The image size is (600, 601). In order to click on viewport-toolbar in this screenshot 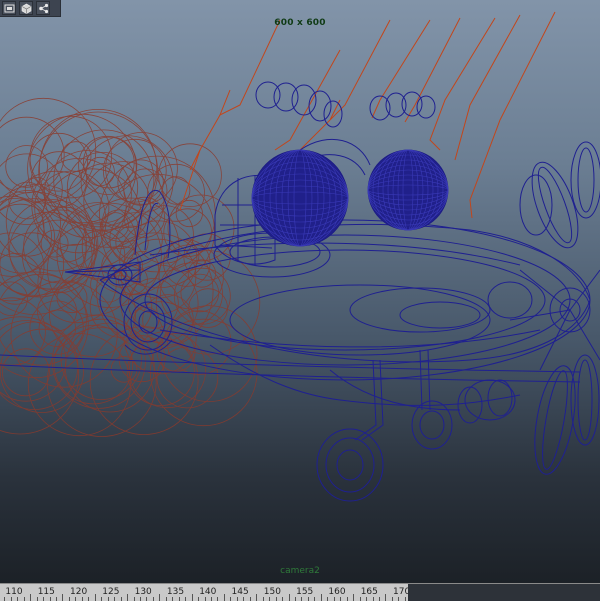, I will do `click(30, 8)`.